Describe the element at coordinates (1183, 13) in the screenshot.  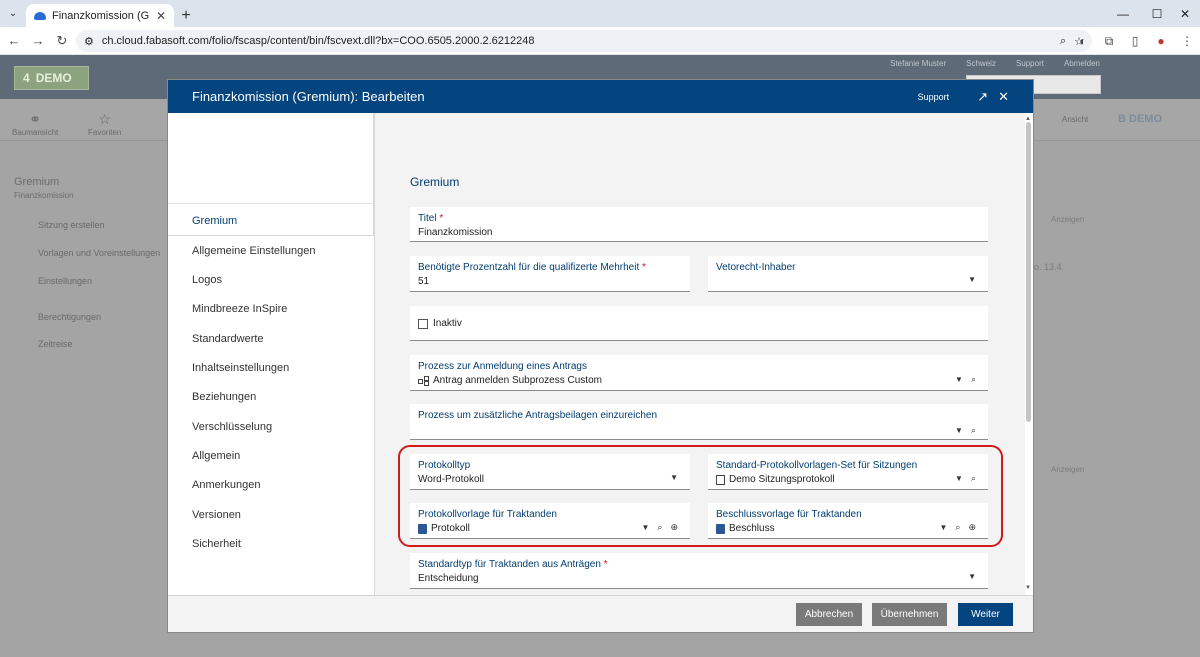
I see `window-close-button: ✕` at that location.